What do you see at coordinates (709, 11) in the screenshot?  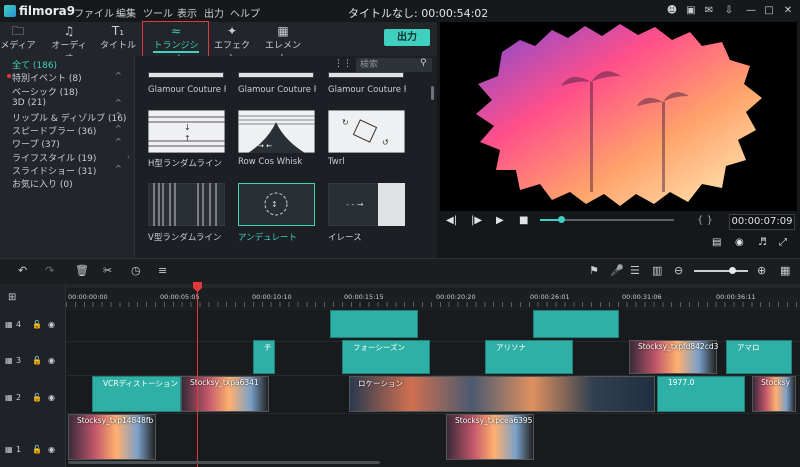 I see `mail-icon: ✉` at bounding box center [709, 11].